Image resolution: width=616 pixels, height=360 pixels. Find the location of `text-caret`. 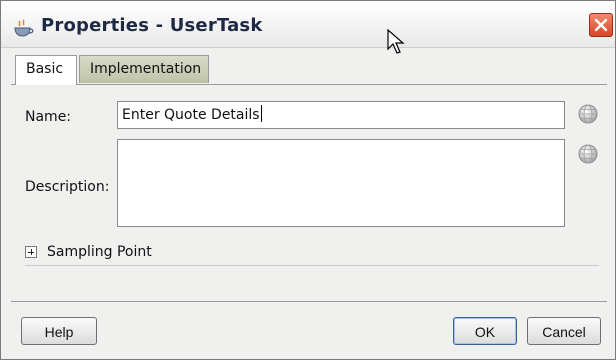

text-caret is located at coordinates (261, 113).